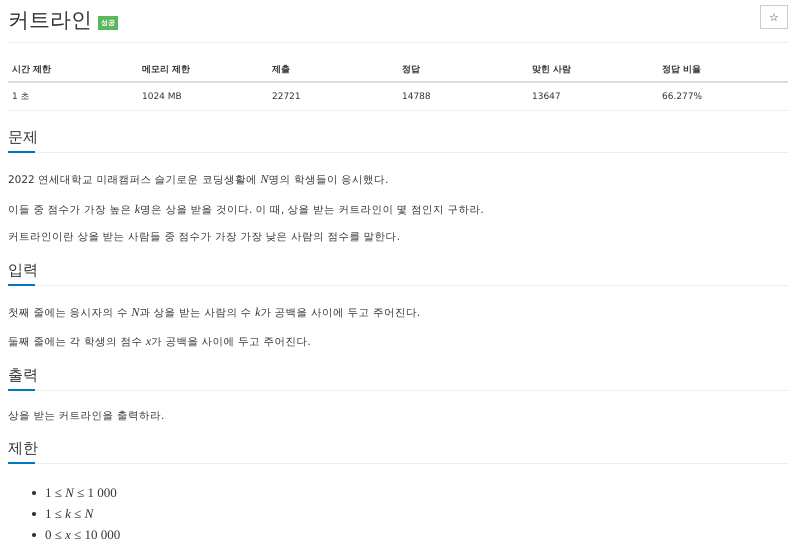  I want to click on column-header: 정답 비율, so click(723, 70).